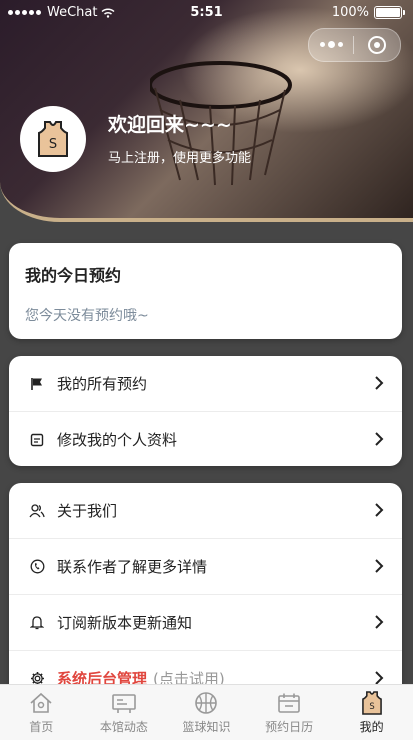 Image resolution: width=413 pixels, height=740 pixels. Describe the element at coordinates (289, 703) in the screenshot. I see `calendar-icon` at that location.